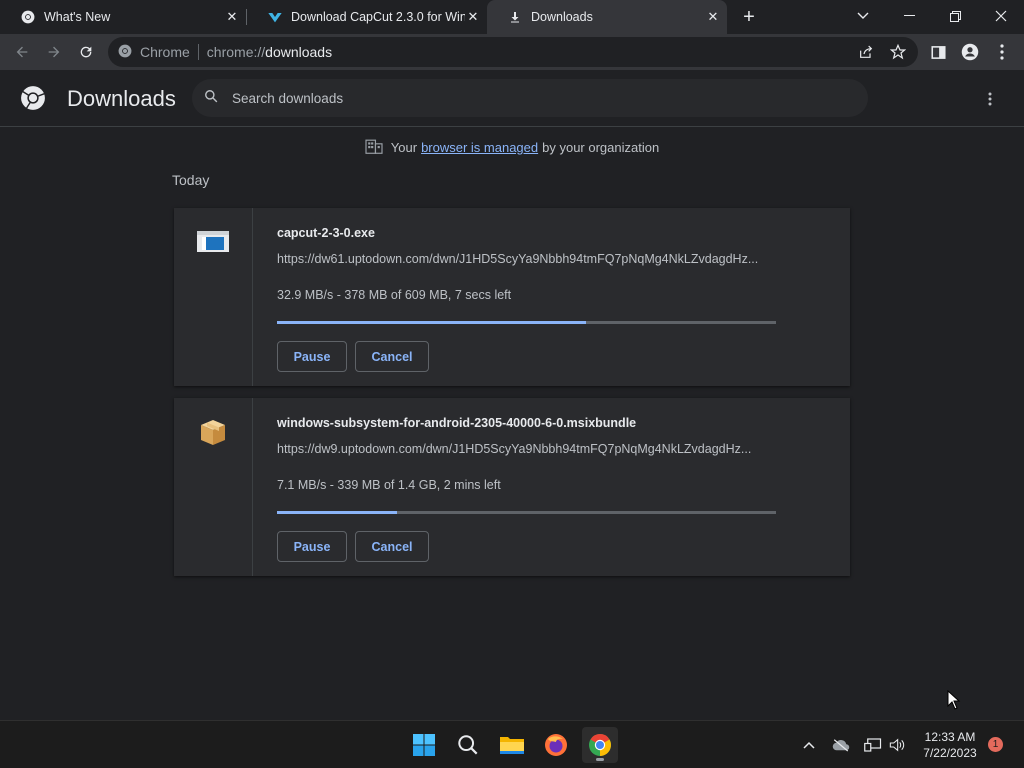 This screenshot has width=1024, height=768. I want to click on managed-suffix: by your organization, so click(601, 147).